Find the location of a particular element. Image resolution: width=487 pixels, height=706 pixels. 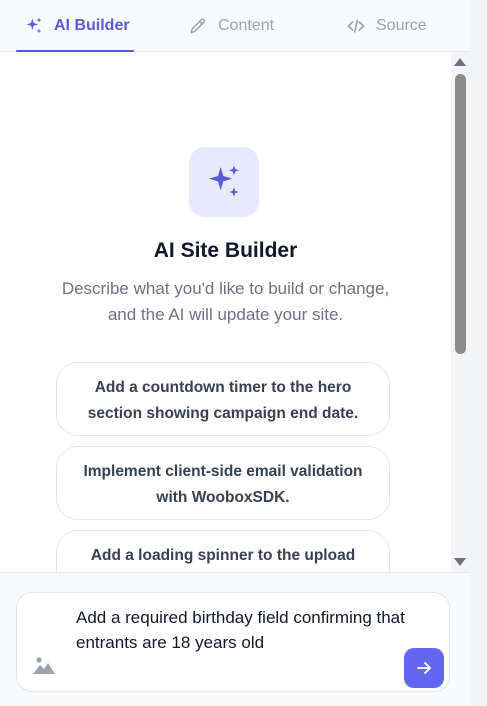

send-button is located at coordinates (424, 668).